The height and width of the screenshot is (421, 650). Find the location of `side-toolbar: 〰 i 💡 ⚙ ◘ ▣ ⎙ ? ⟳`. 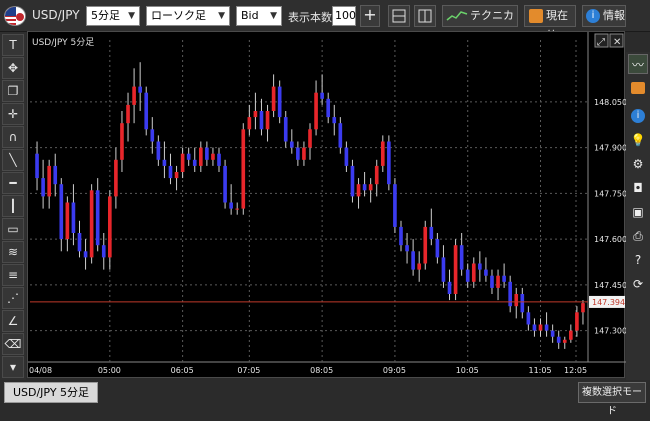

side-toolbar: 〰 i 💡 ⚙ ◘ ▣ ⎙ ? ⟳ is located at coordinates (638, 217).